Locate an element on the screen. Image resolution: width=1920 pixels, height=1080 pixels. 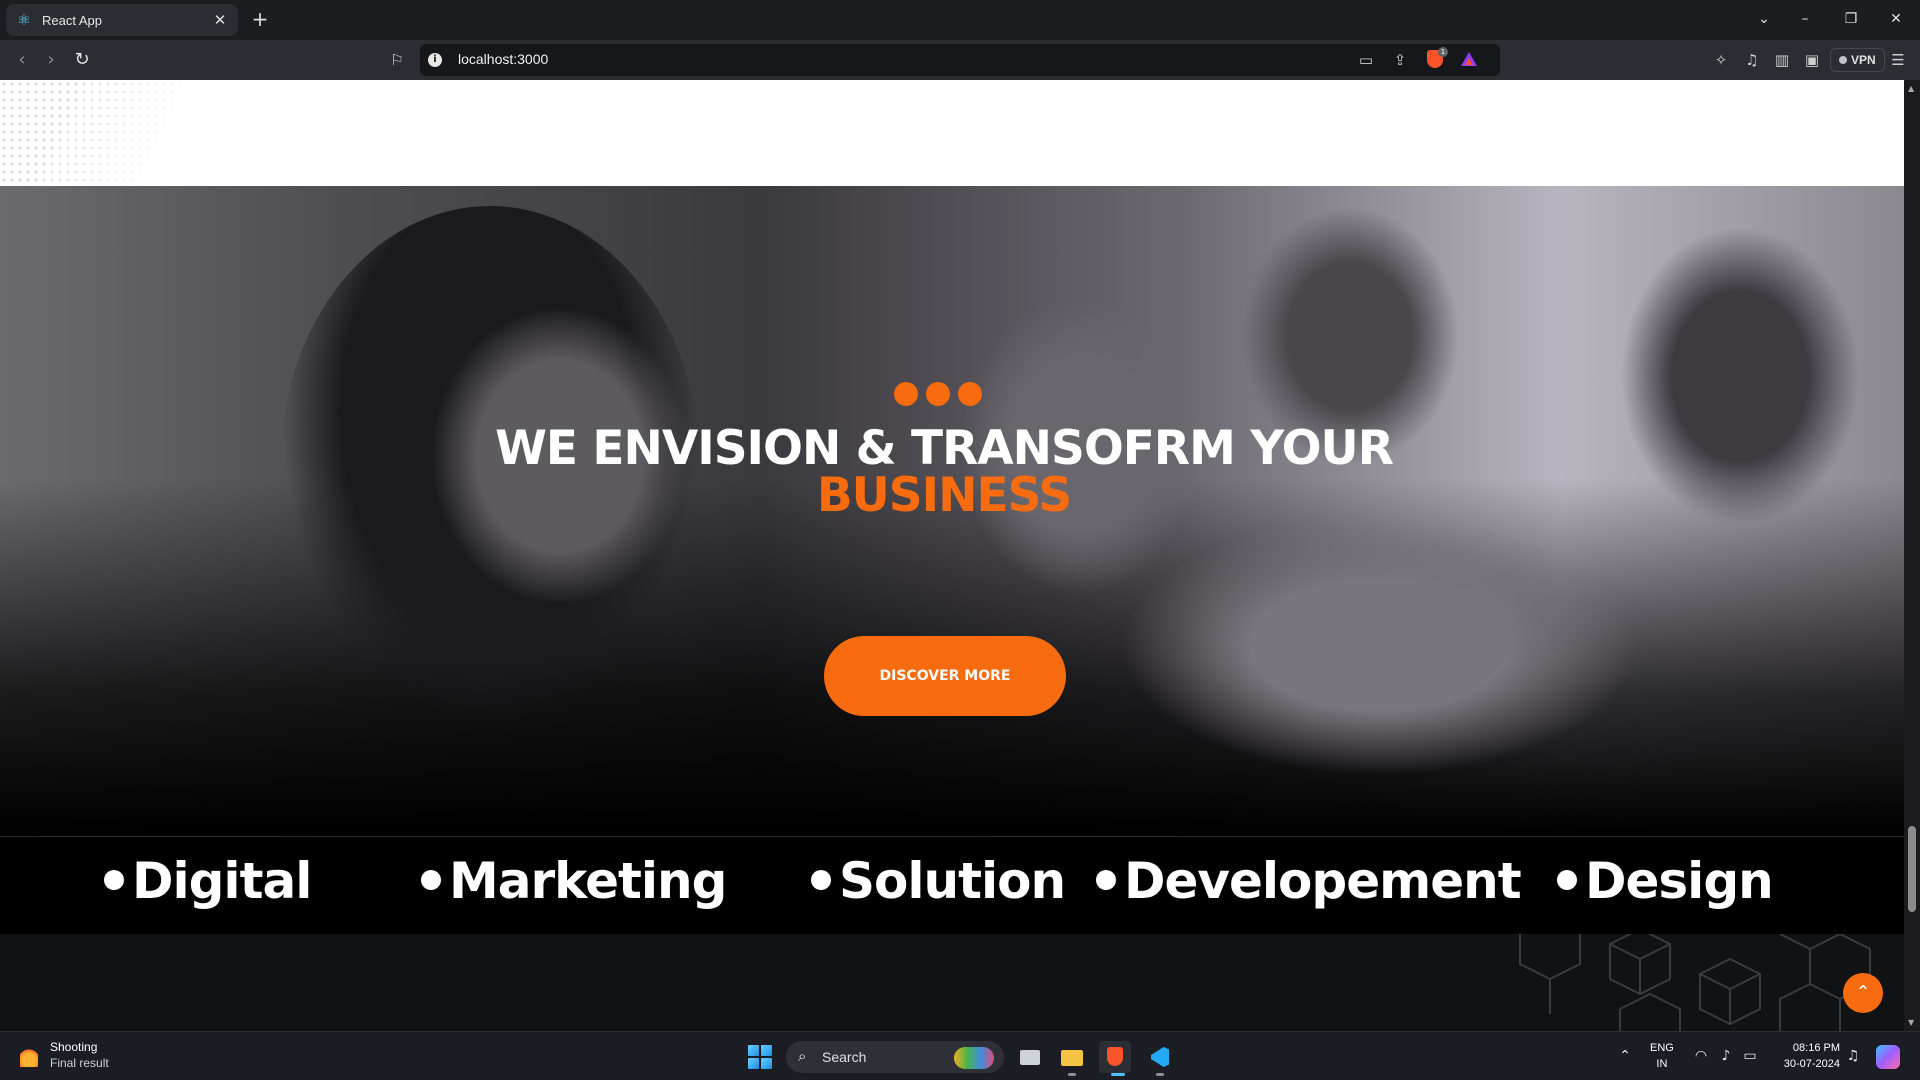
start-button is located at coordinates (760, 1057).